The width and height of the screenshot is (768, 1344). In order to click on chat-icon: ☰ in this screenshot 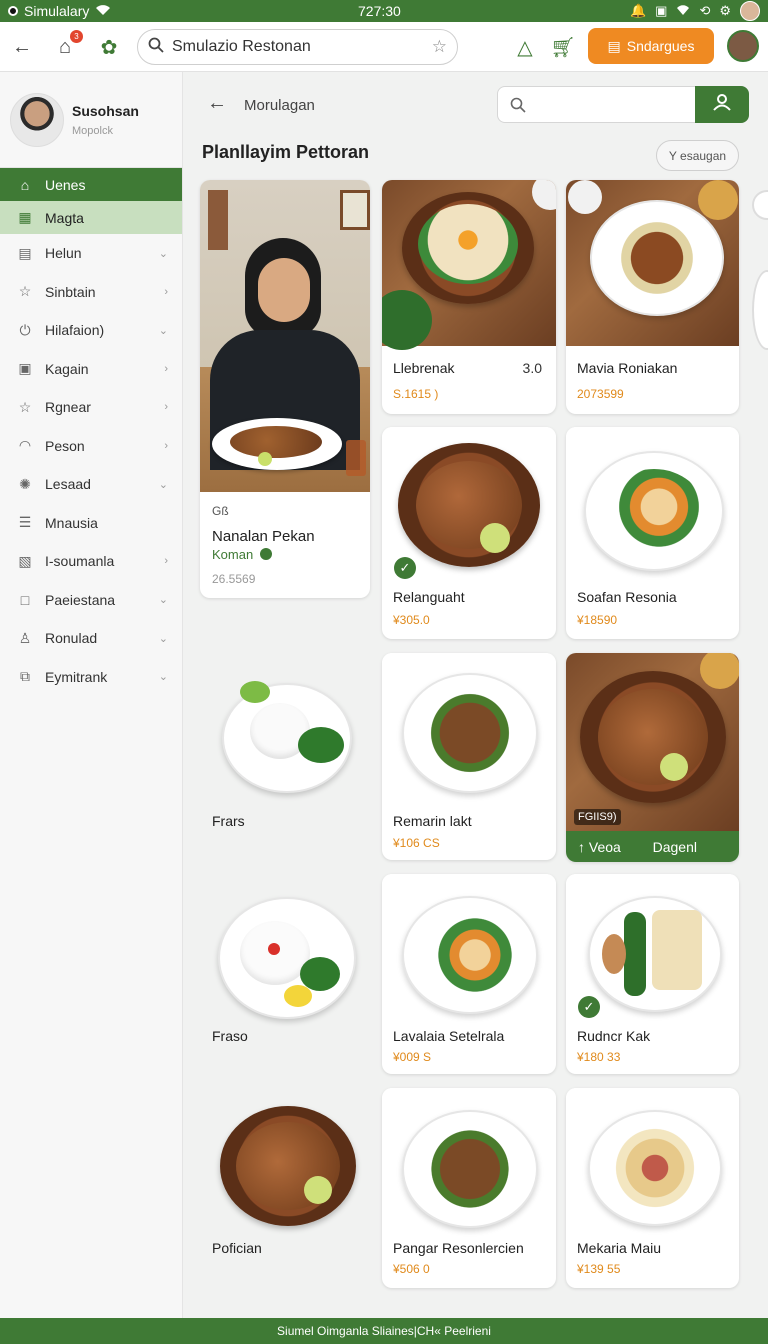, I will do `click(25, 522)`.